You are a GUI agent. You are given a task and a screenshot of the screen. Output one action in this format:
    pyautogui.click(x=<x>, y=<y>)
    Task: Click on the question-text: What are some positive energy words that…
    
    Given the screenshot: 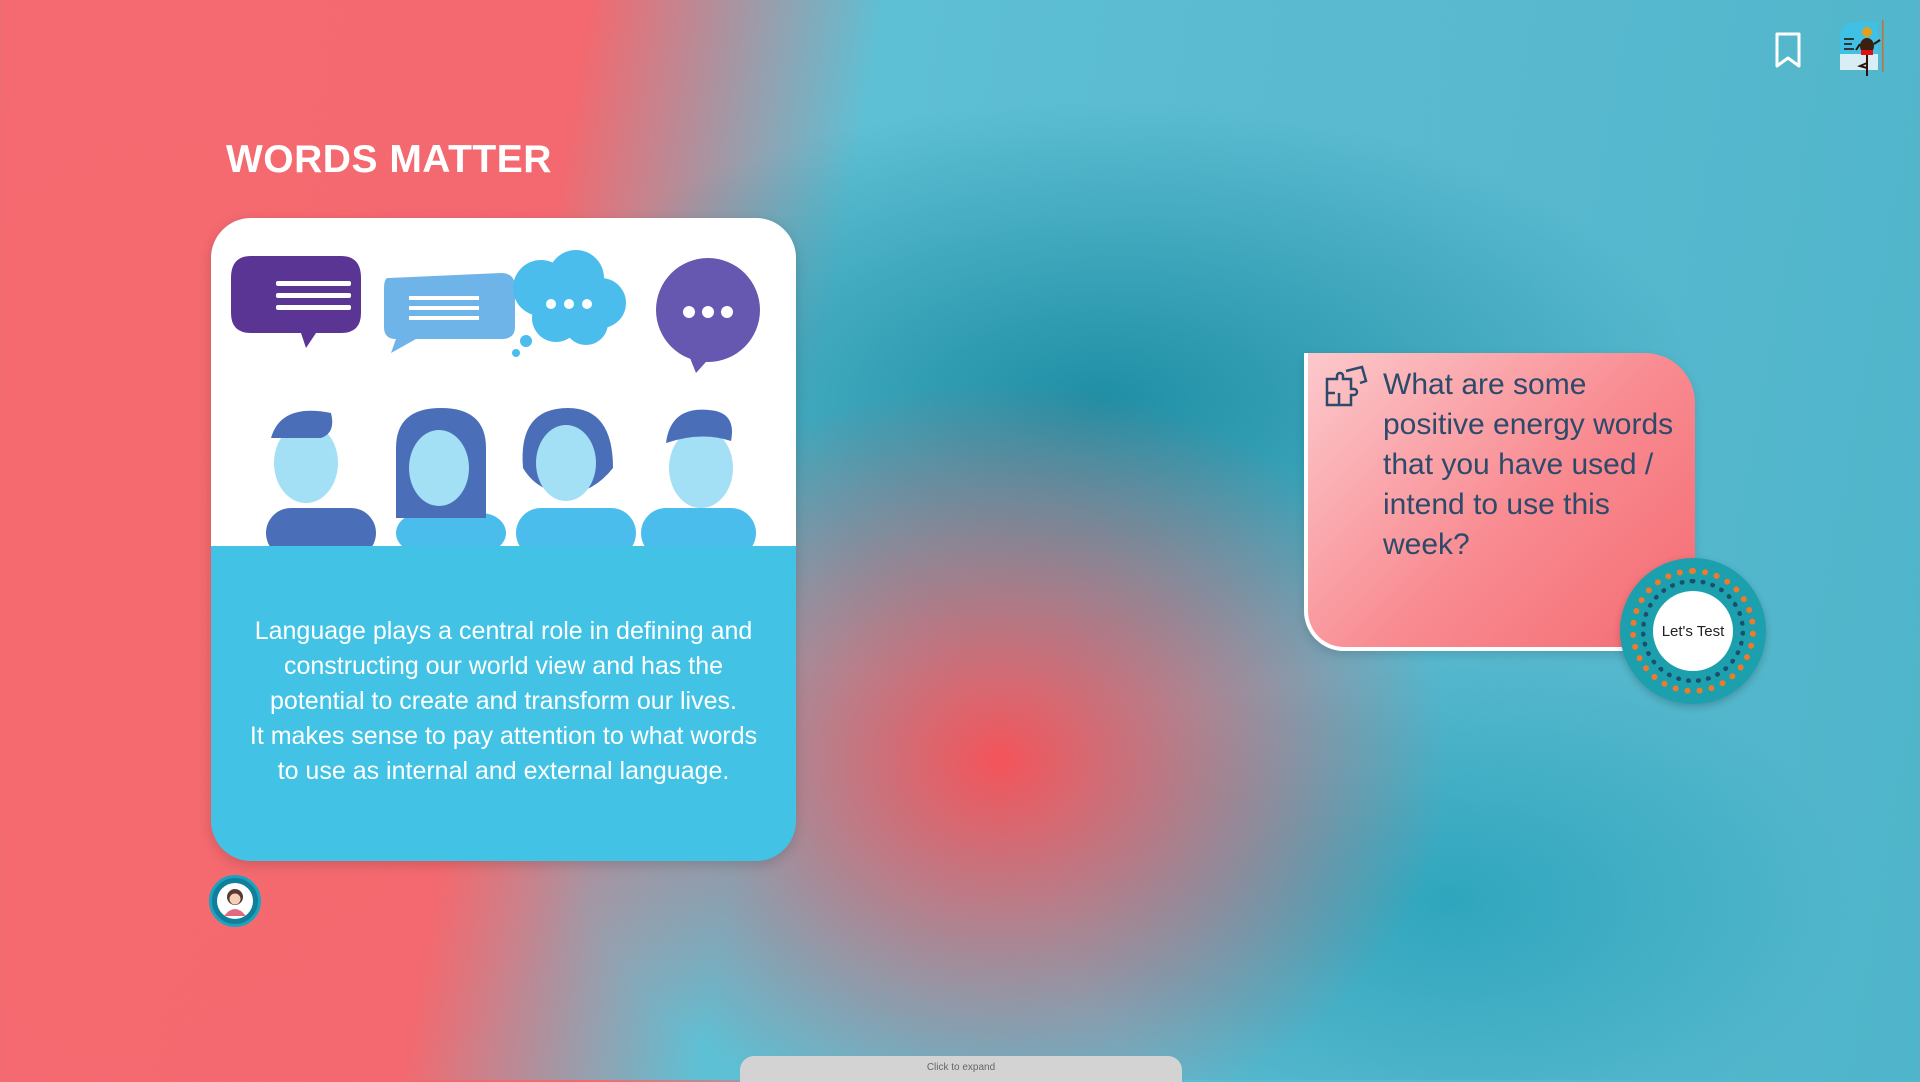 What is the action you would take?
    pyautogui.click(x=1528, y=464)
    